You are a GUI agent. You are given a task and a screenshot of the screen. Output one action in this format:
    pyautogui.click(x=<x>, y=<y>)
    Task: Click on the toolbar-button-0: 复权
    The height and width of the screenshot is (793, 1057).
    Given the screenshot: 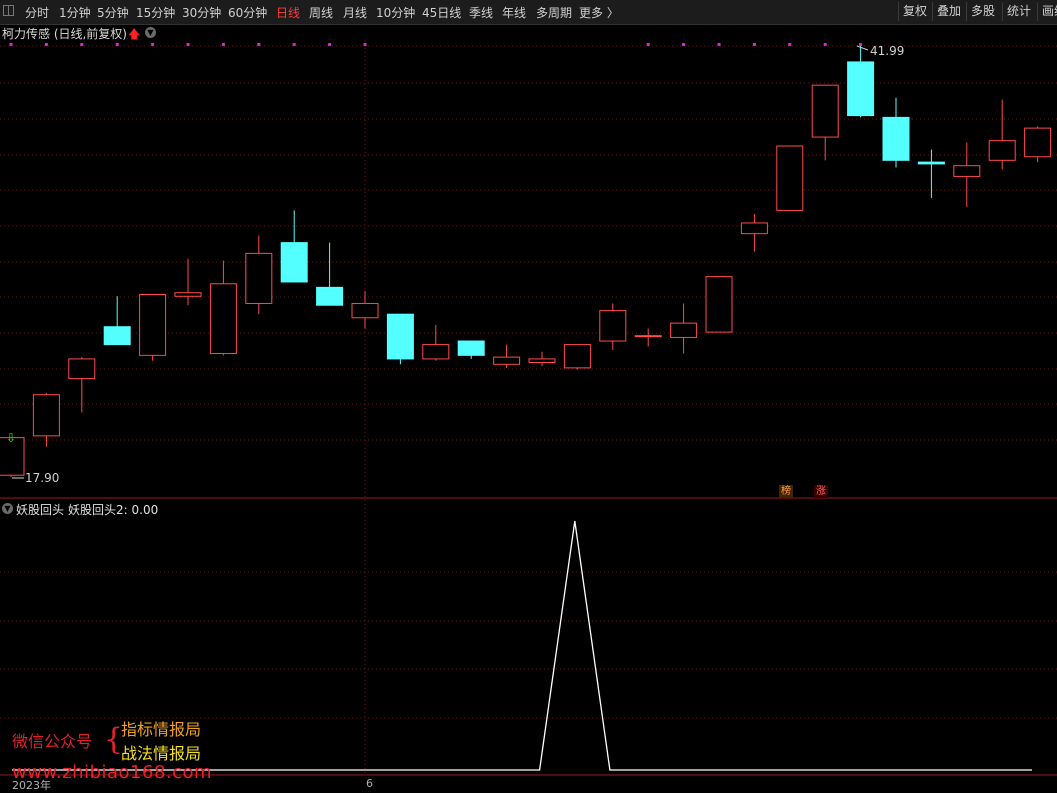 What is the action you would take?
    pyautogui.click(x=915, y=11)
    